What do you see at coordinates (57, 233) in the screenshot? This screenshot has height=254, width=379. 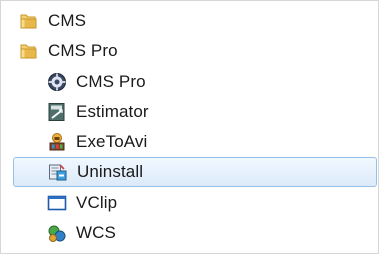 I see `wcs-app-icon` at bounding box center [57, 233].